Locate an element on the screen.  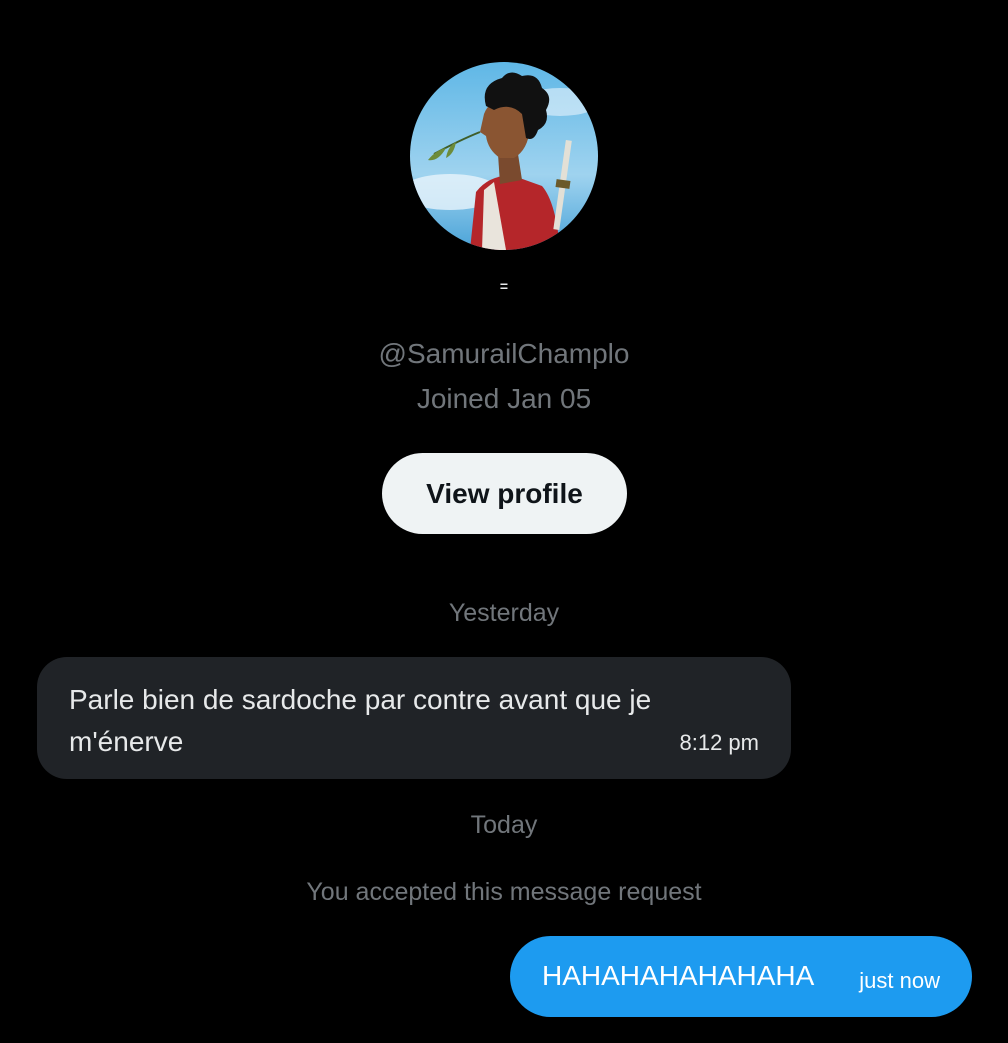
view-profile-button: View profile is located at coordinates (504, 493).